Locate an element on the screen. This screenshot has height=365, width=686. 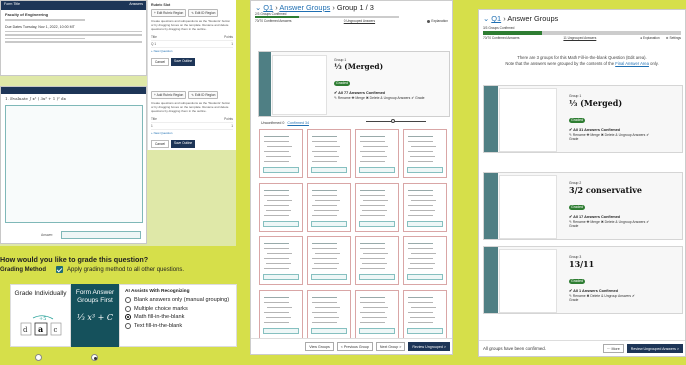
confirmed-answers-count: 70/70 Confirmed Answers is located at coordinates (501, 38).